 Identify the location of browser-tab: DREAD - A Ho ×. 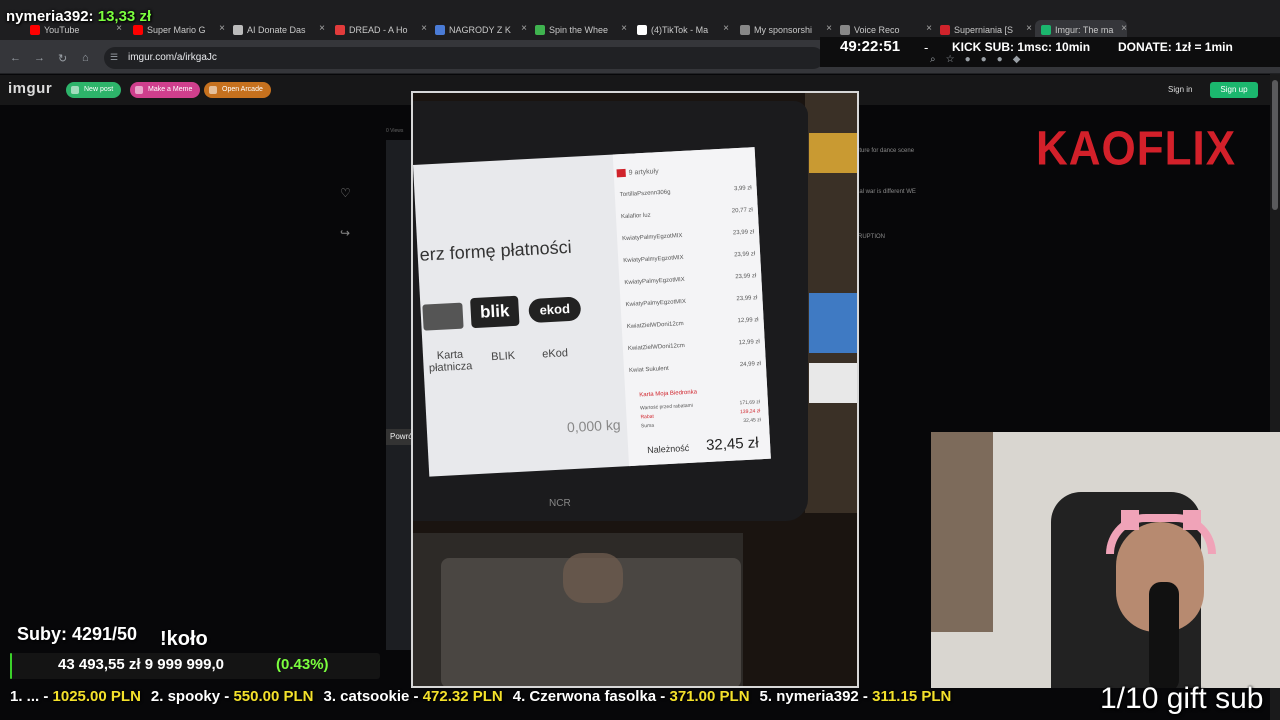
(381, 30).